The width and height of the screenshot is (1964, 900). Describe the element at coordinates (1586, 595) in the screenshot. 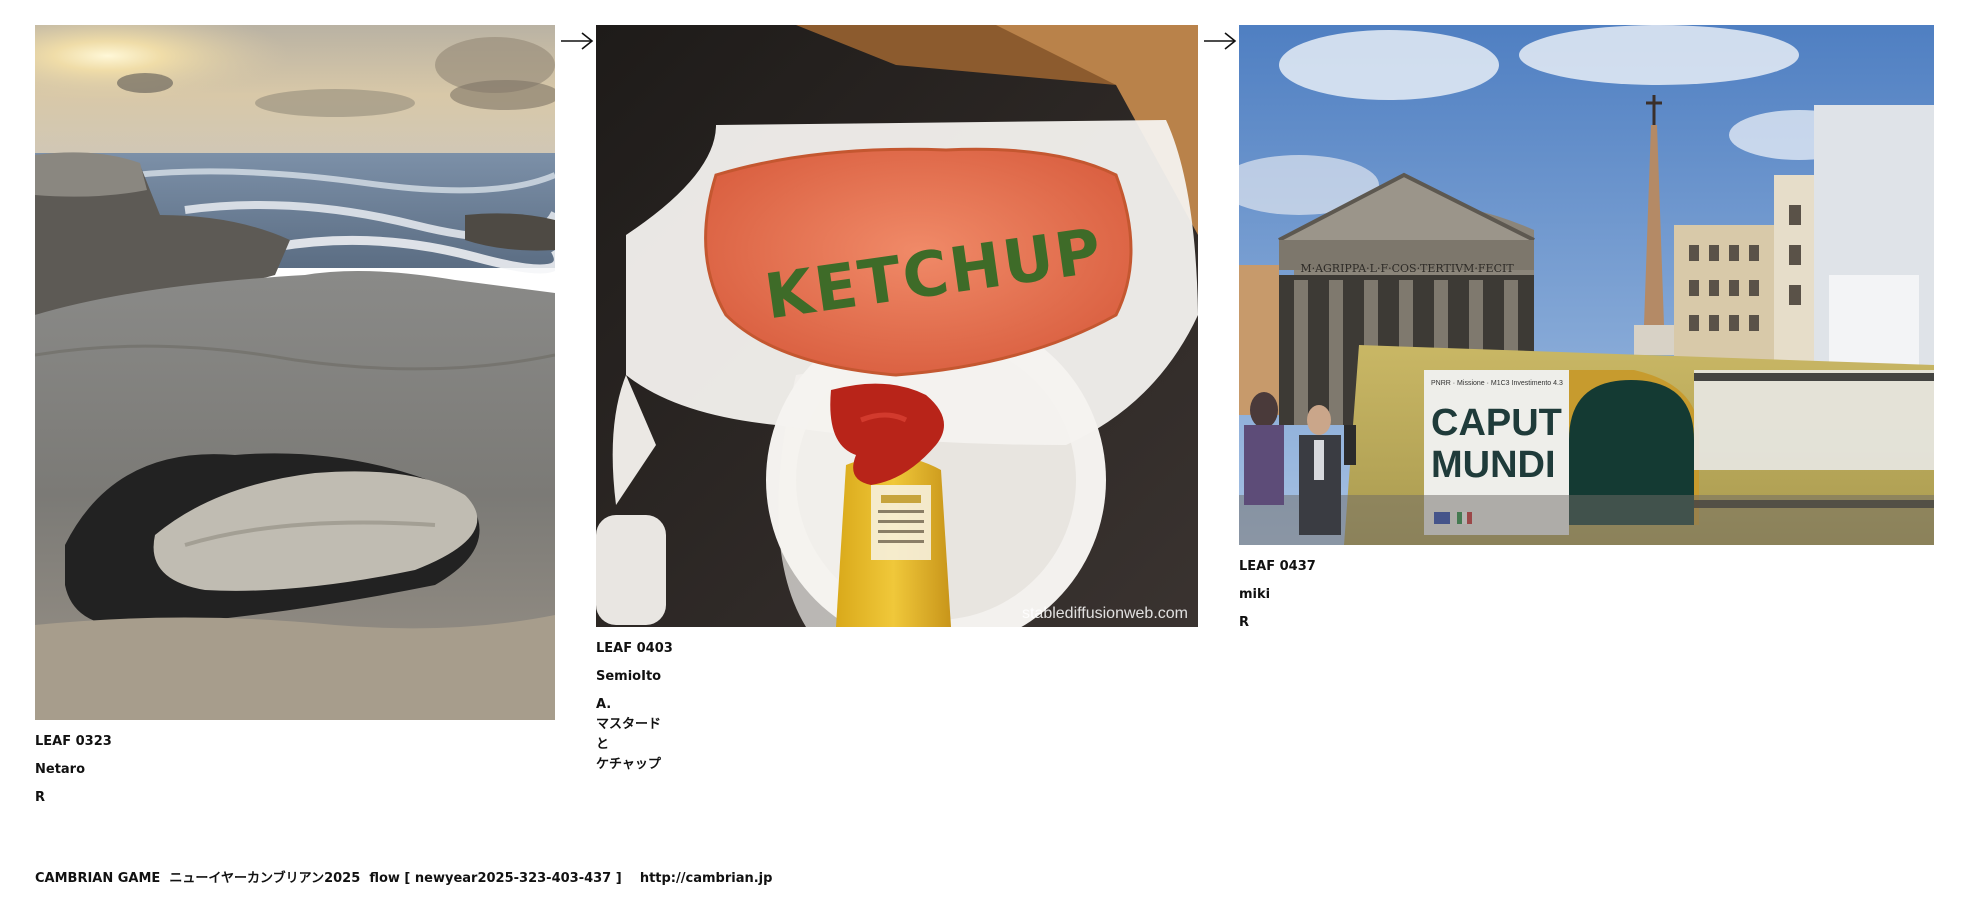

I see `leaf-caption: LEAF 0437 miki R` at that location.